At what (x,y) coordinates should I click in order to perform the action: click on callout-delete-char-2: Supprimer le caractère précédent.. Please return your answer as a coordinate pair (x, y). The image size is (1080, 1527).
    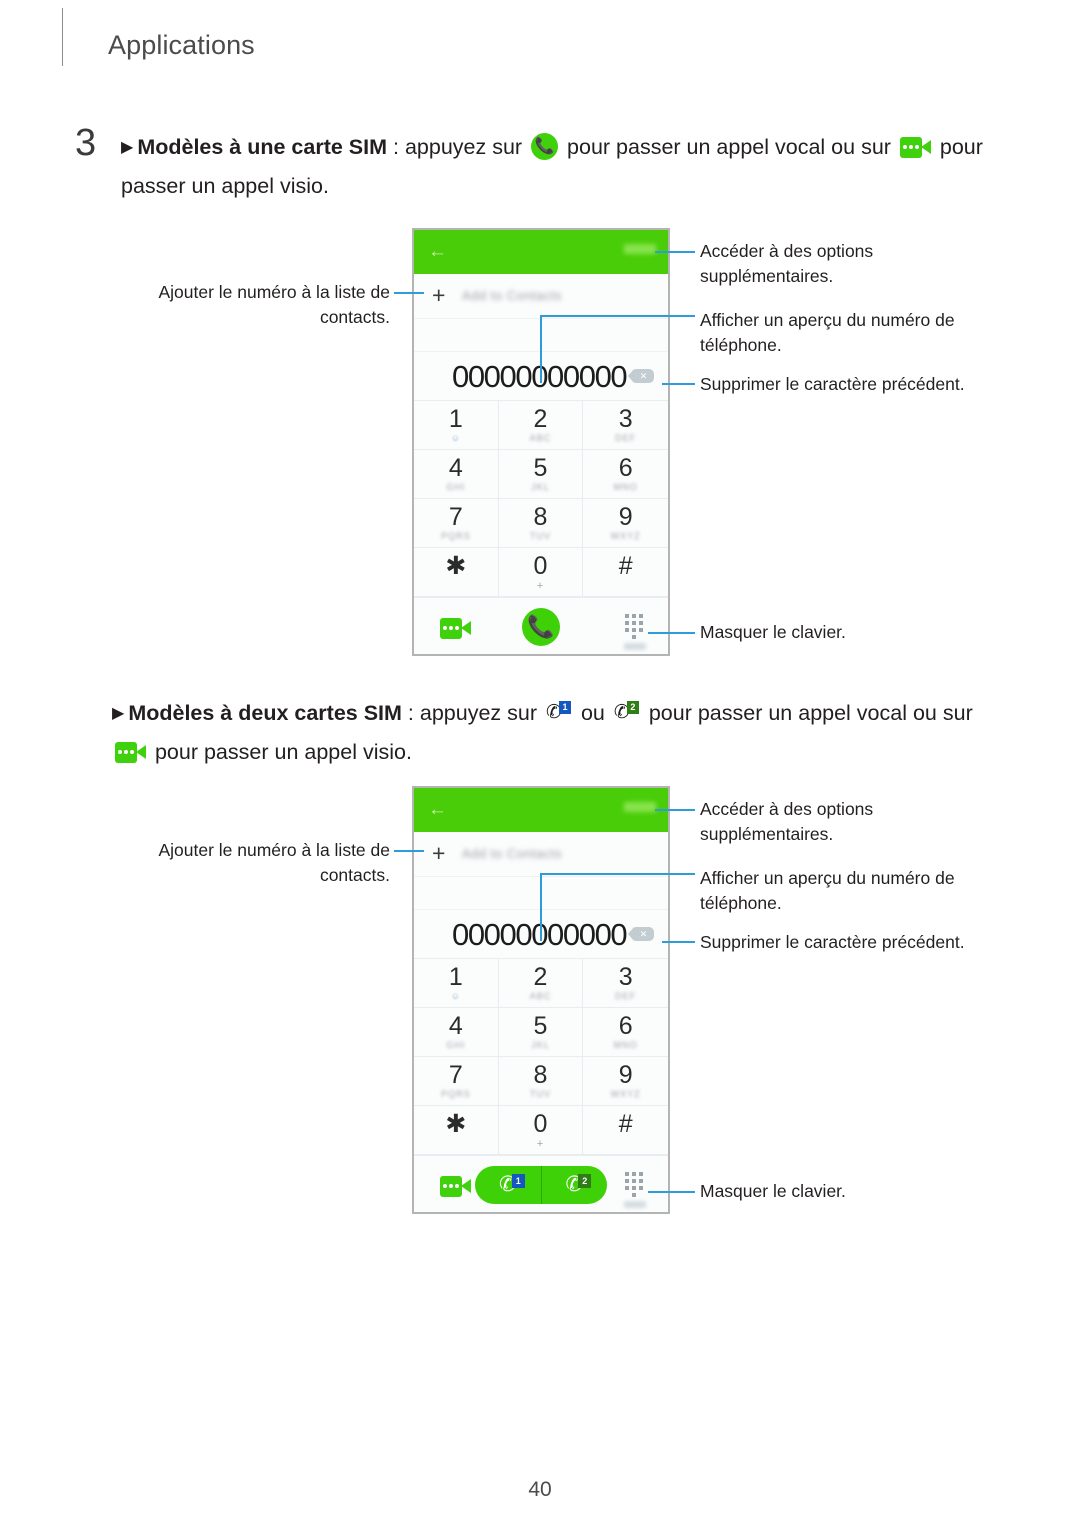
    Looking at the image, I should click on (832, 942).